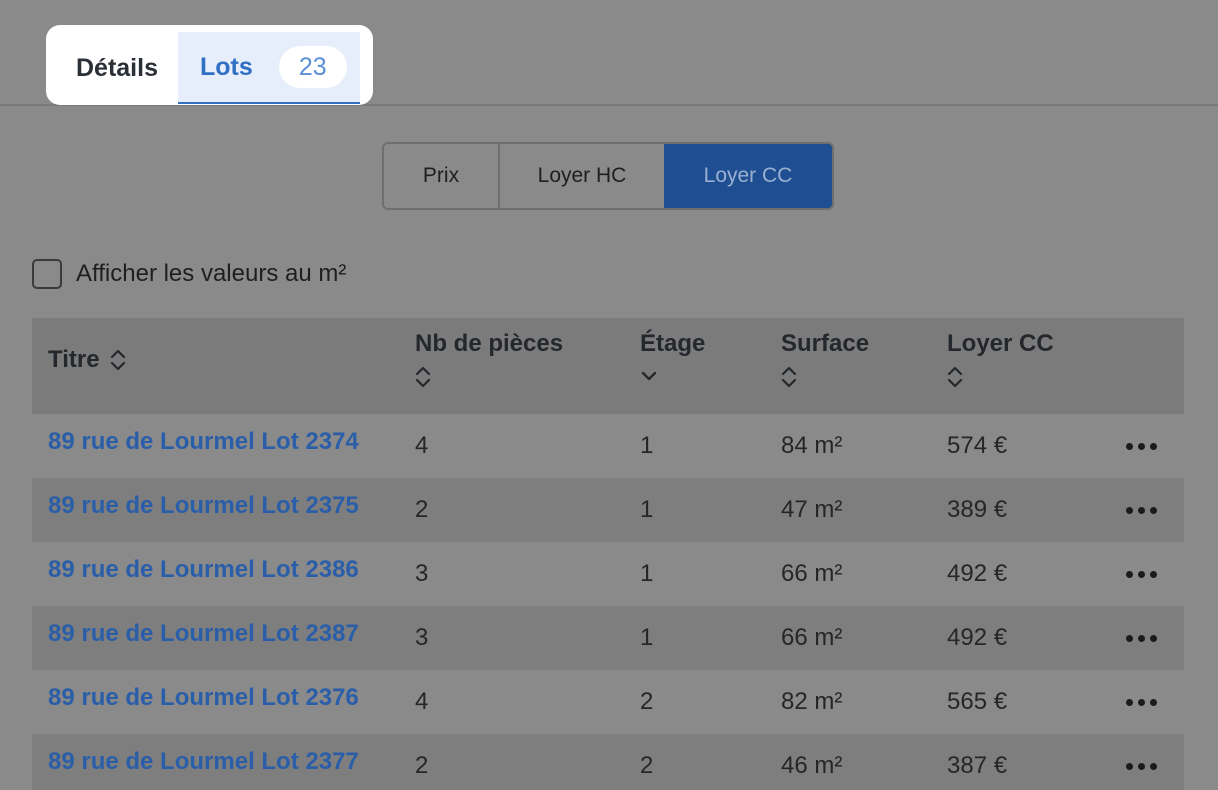  I want to click on header-titre: Titre, so click(87, 360).